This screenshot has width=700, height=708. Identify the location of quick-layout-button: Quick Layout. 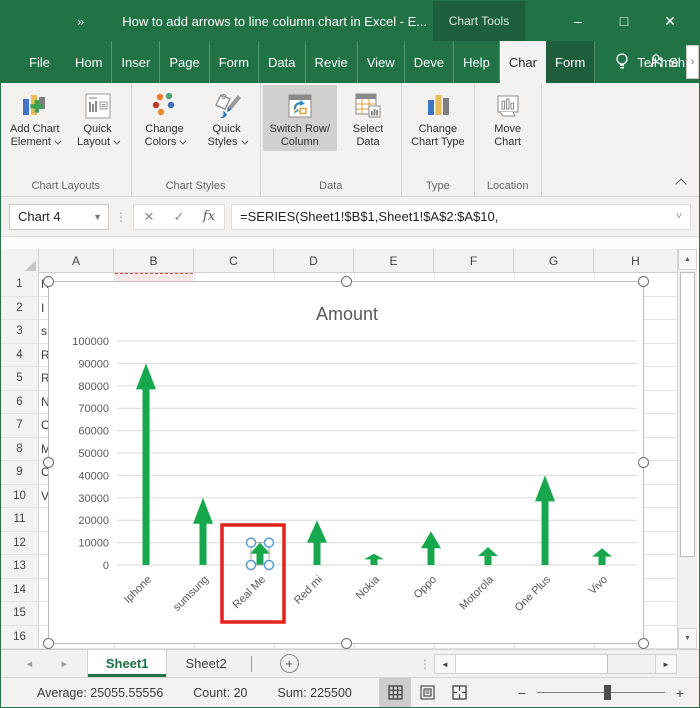
(98, 118).